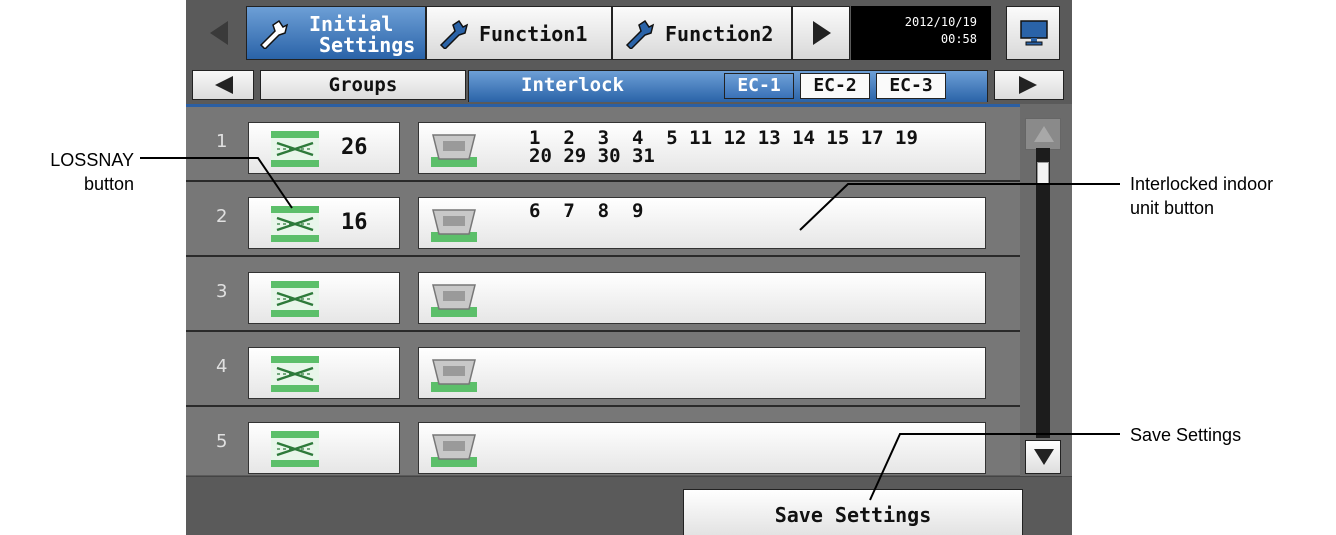  I want to click on row-number: 1, so click(222, 141).